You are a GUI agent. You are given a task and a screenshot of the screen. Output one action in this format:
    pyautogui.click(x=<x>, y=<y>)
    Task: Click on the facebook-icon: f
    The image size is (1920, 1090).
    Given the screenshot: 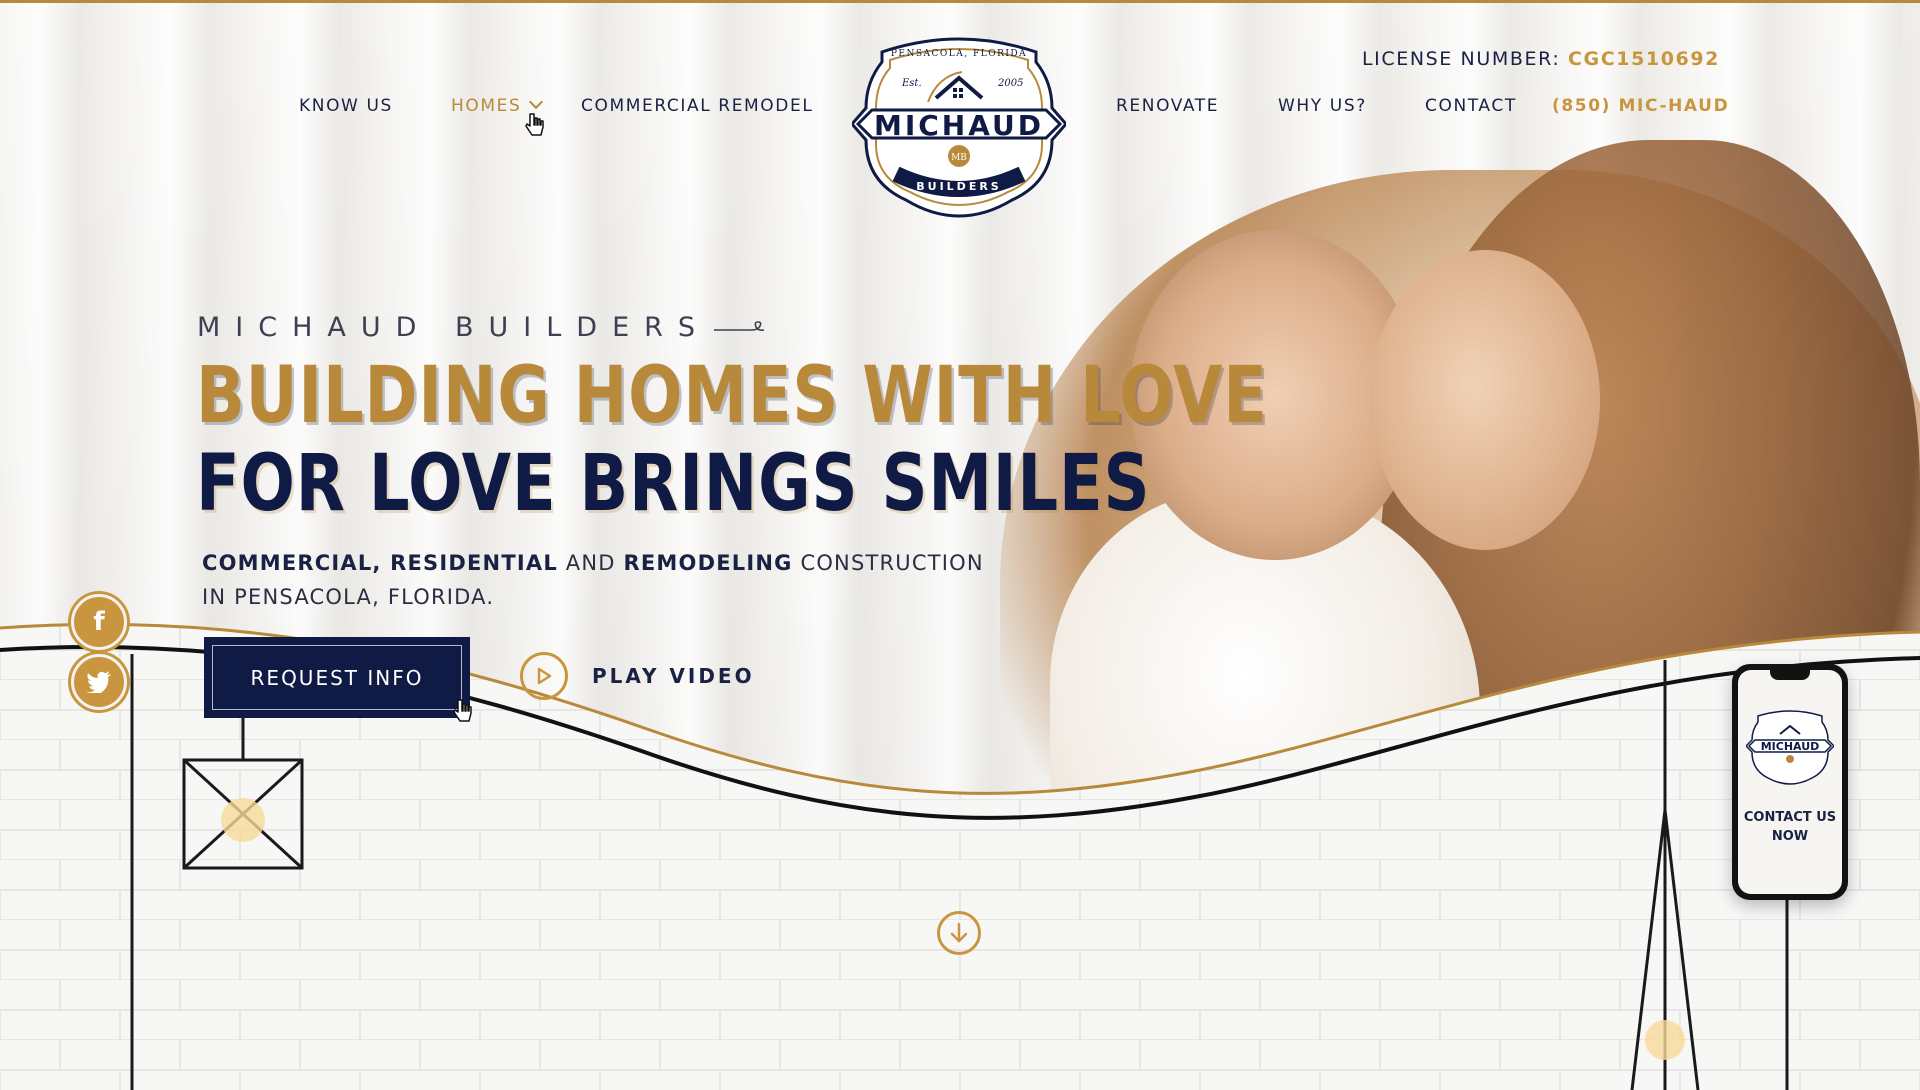 What is the action you would take?
    pyautogui.click(x=99, y=622)
    